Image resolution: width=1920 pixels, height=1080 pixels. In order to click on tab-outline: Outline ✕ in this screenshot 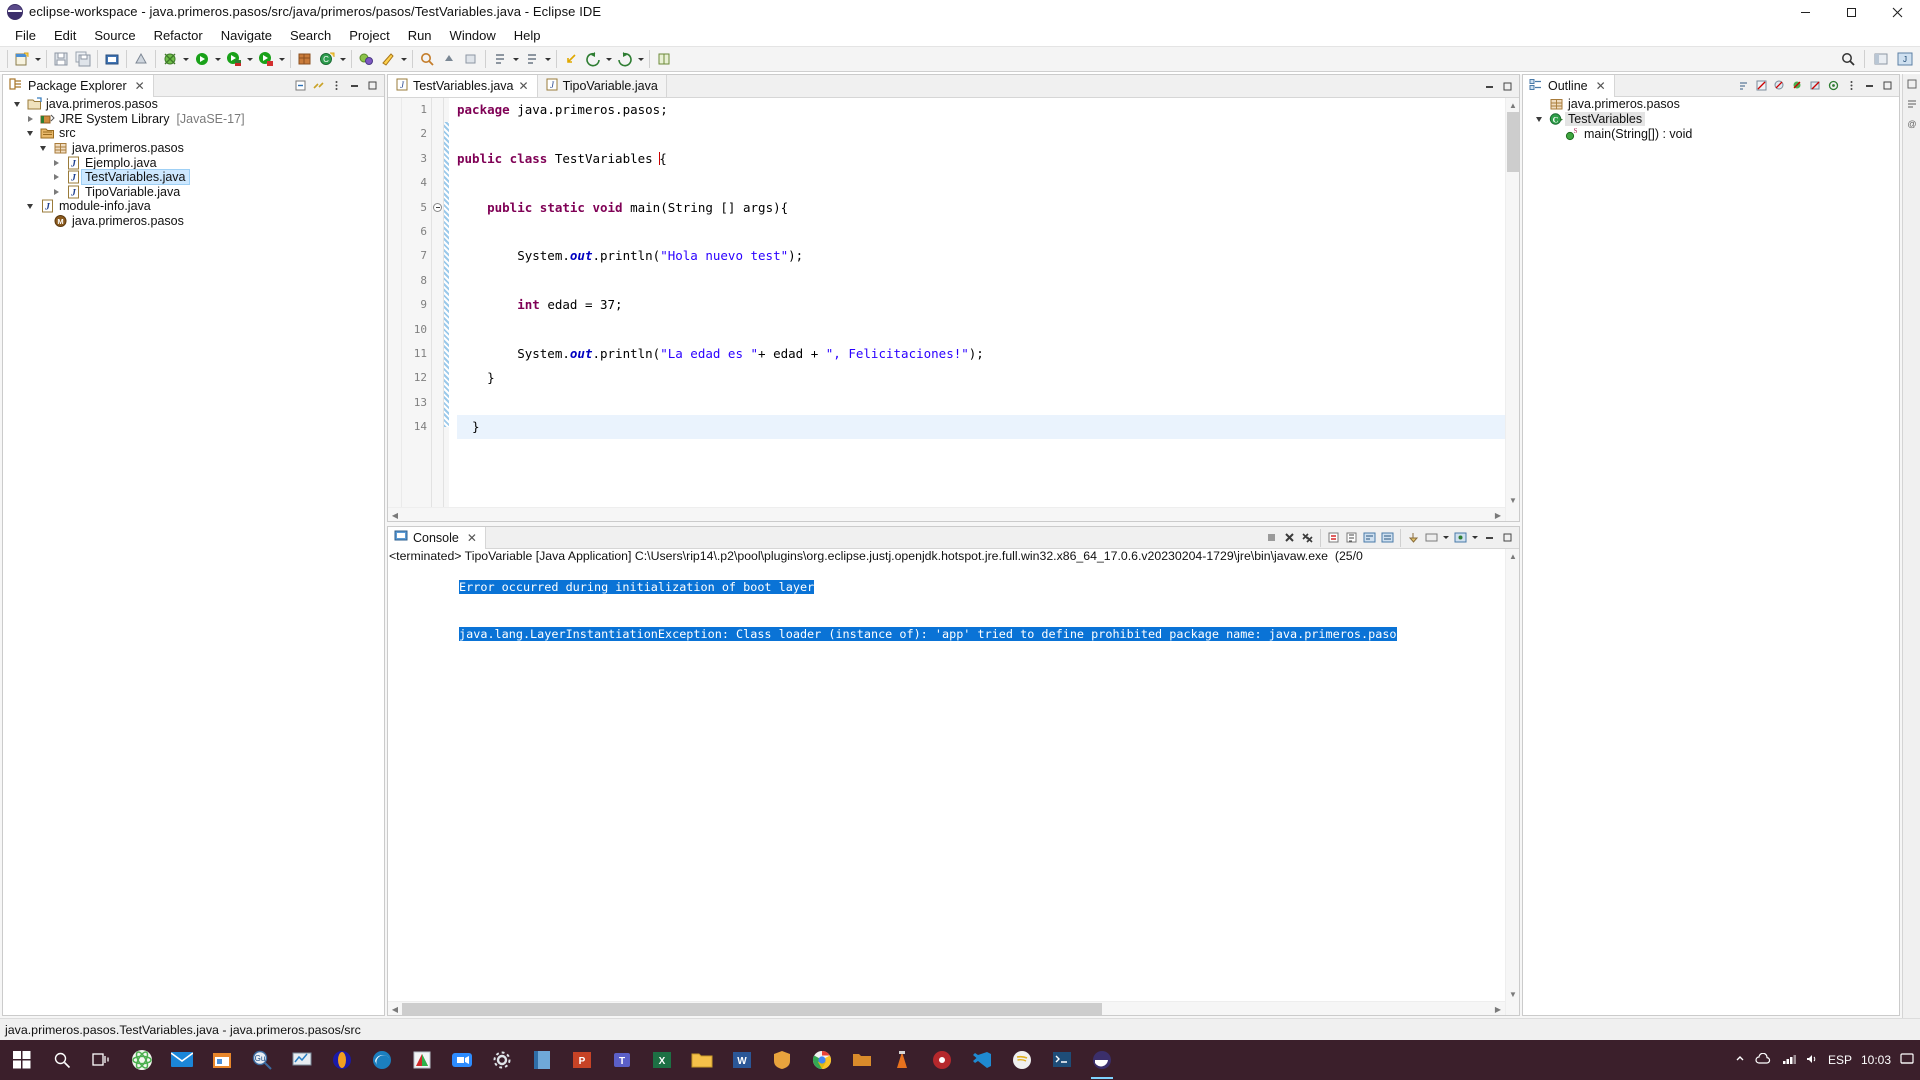, I will do `click(1569, 86)`.